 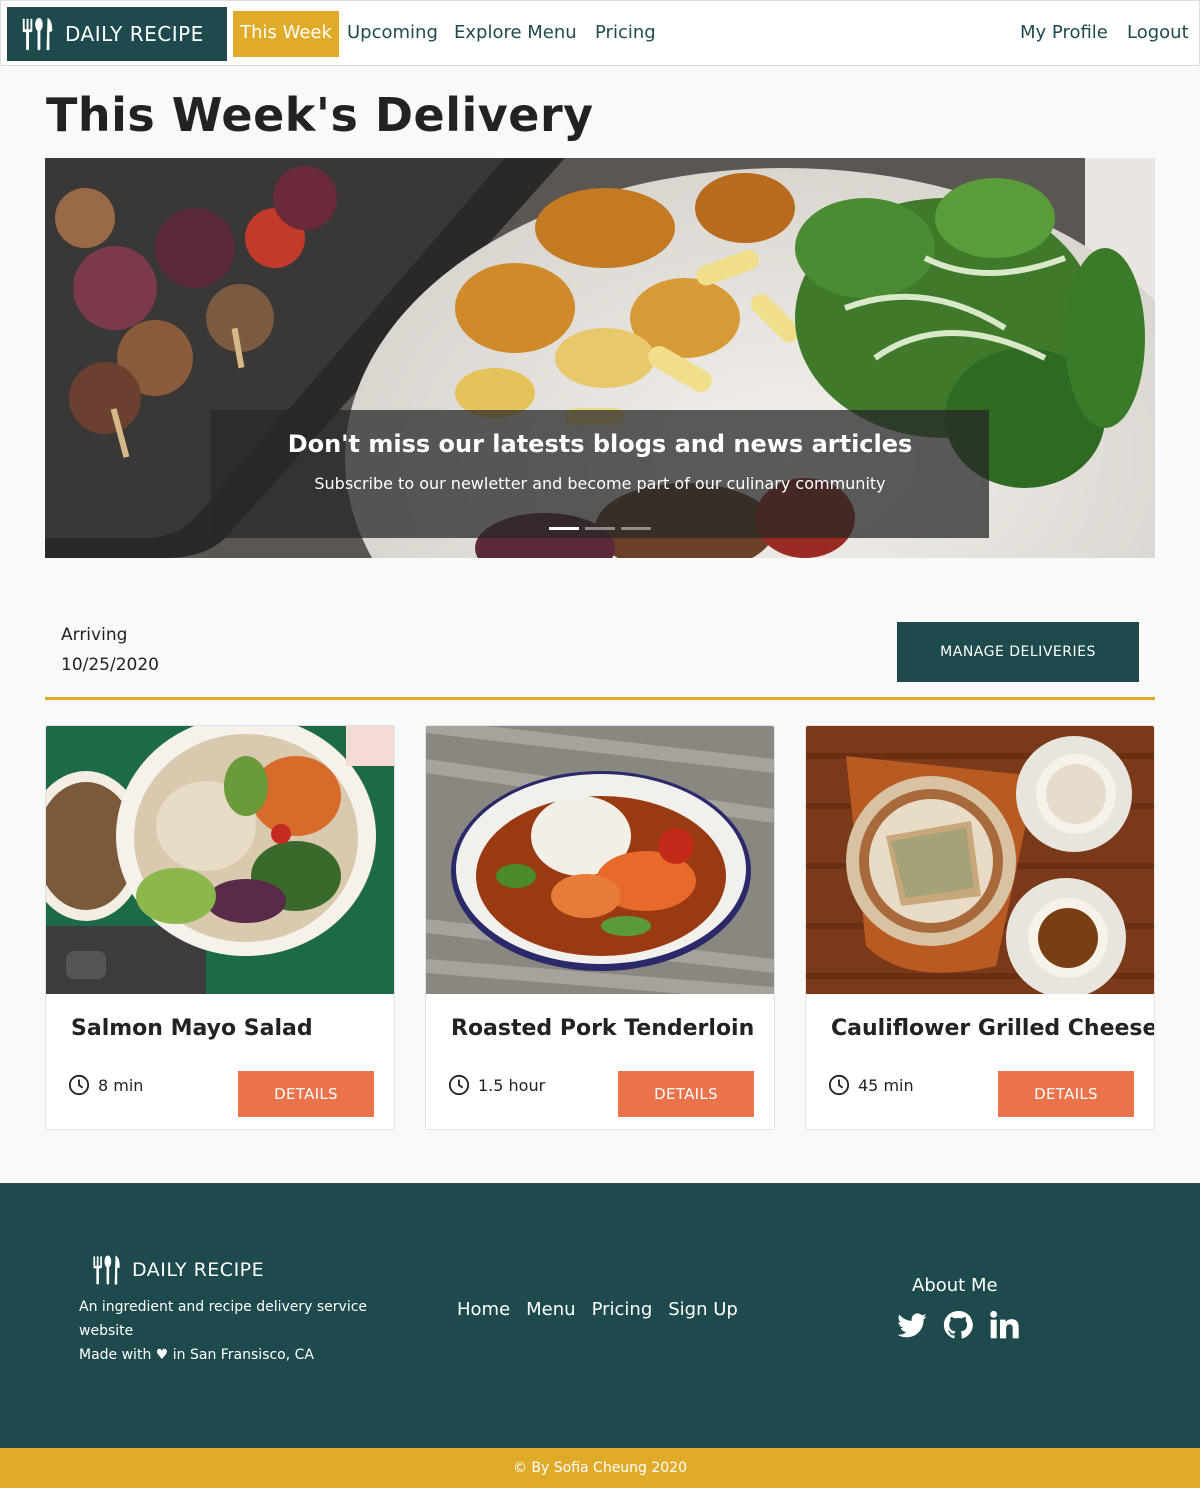 What do you see at coordinates (955, 1285) in the screenshot?
I see `footer-about-me: About Me` at bounding box center [955, 1285].